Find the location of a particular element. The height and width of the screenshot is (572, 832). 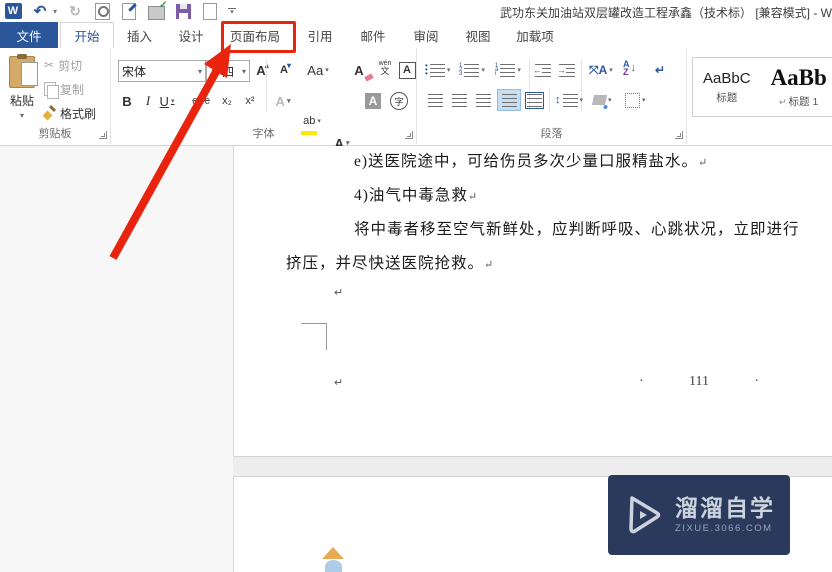

tab-design: 设计 is located at coordinates (191, 35).